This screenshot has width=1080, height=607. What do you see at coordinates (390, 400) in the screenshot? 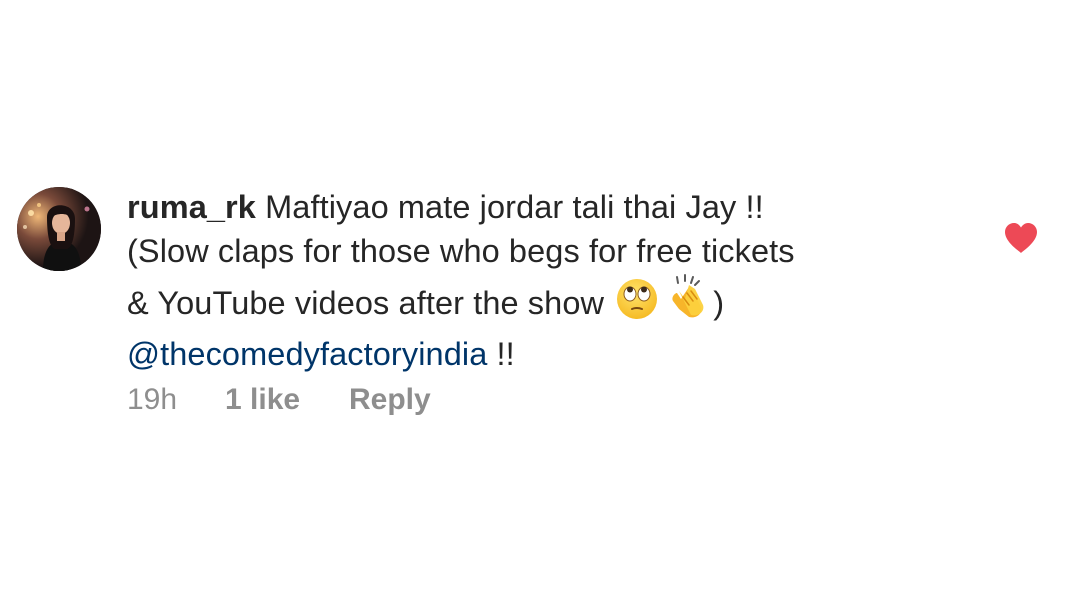
I see `reply-button: Reply` at bounding box center [390, 400].